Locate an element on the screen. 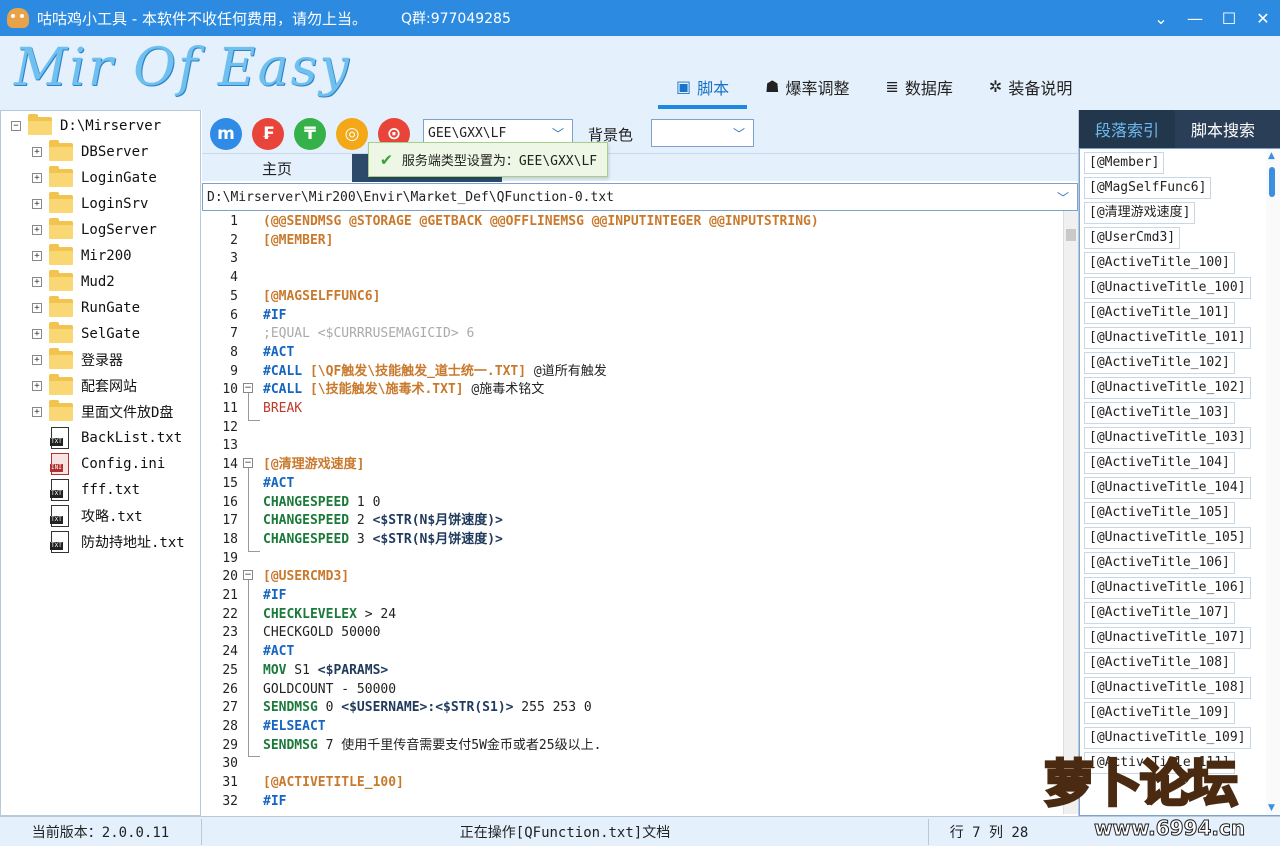 The image size is (1280, 846). code-text: [@MEMBER] is located at coordinates (298, 241).